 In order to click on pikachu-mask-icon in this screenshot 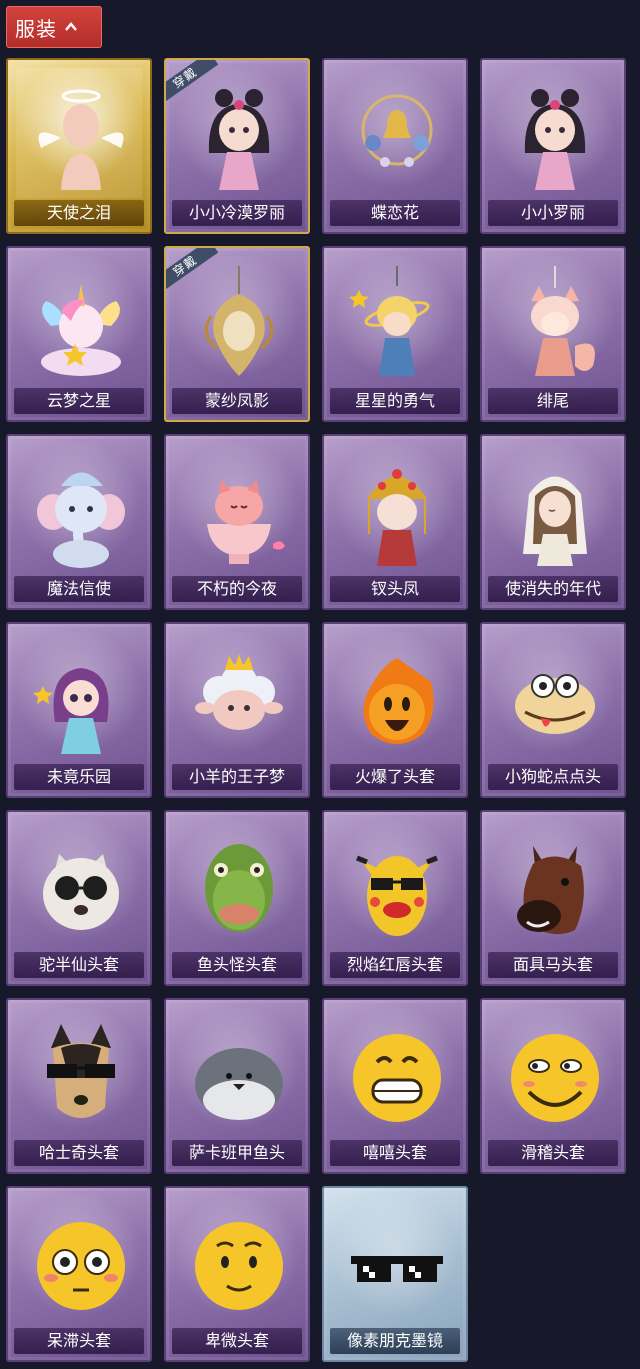, I will do `click(397, 895)`.